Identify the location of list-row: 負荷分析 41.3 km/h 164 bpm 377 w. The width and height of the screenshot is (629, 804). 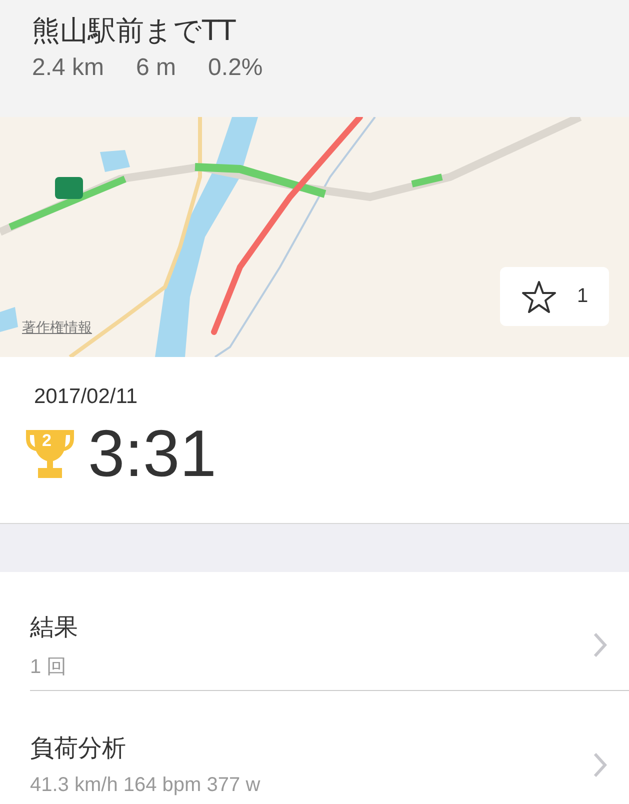
(329, 747).